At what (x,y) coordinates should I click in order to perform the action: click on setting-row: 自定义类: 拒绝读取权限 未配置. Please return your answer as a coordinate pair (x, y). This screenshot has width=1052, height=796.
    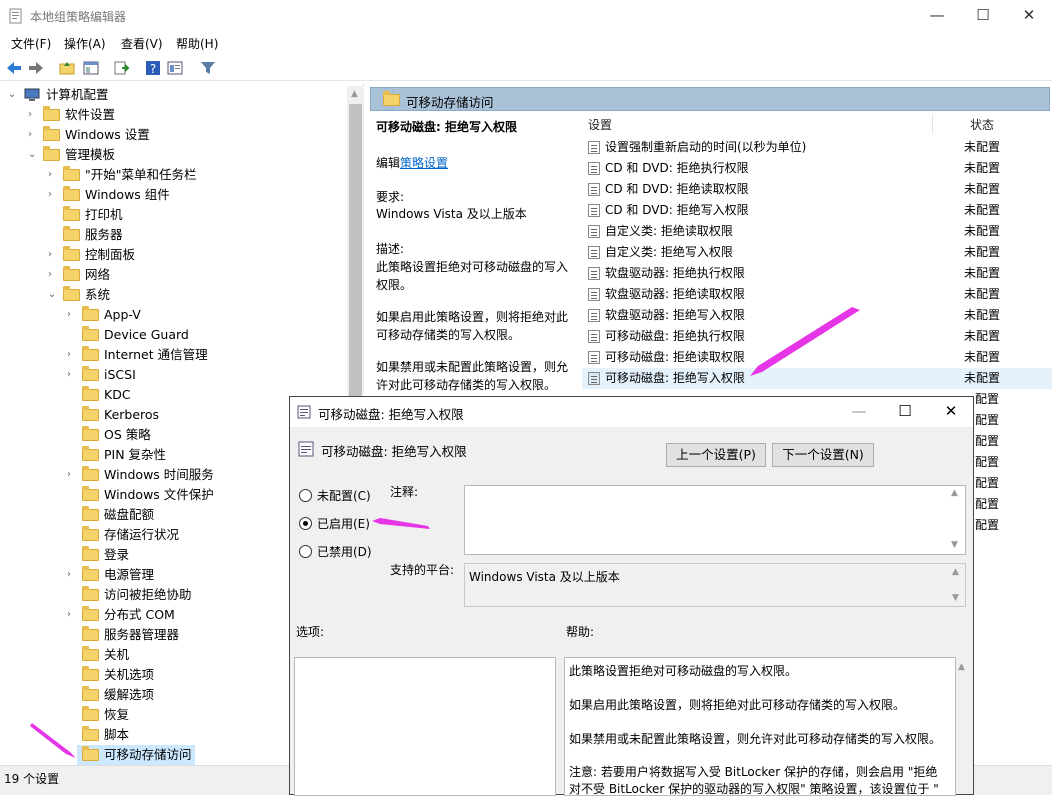
    Looking at the image, I should click on (817, 231).